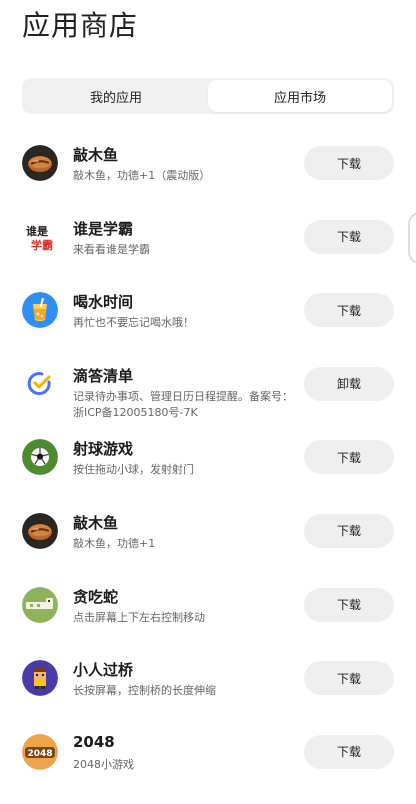 The height and width of the screenshot is (804, 416). I want to click on app-row: 贪吃蛇 点击屏幕上下左右控制移动 下载, so click(208, 606).